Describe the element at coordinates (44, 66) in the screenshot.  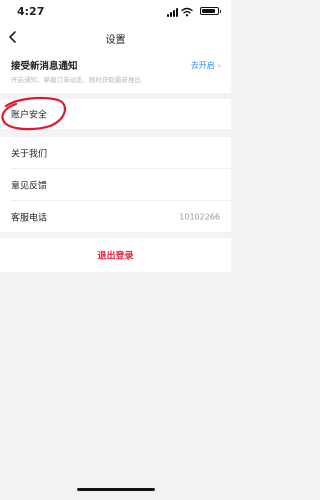
I see `notification-title: 接受新消息通知` at that location.